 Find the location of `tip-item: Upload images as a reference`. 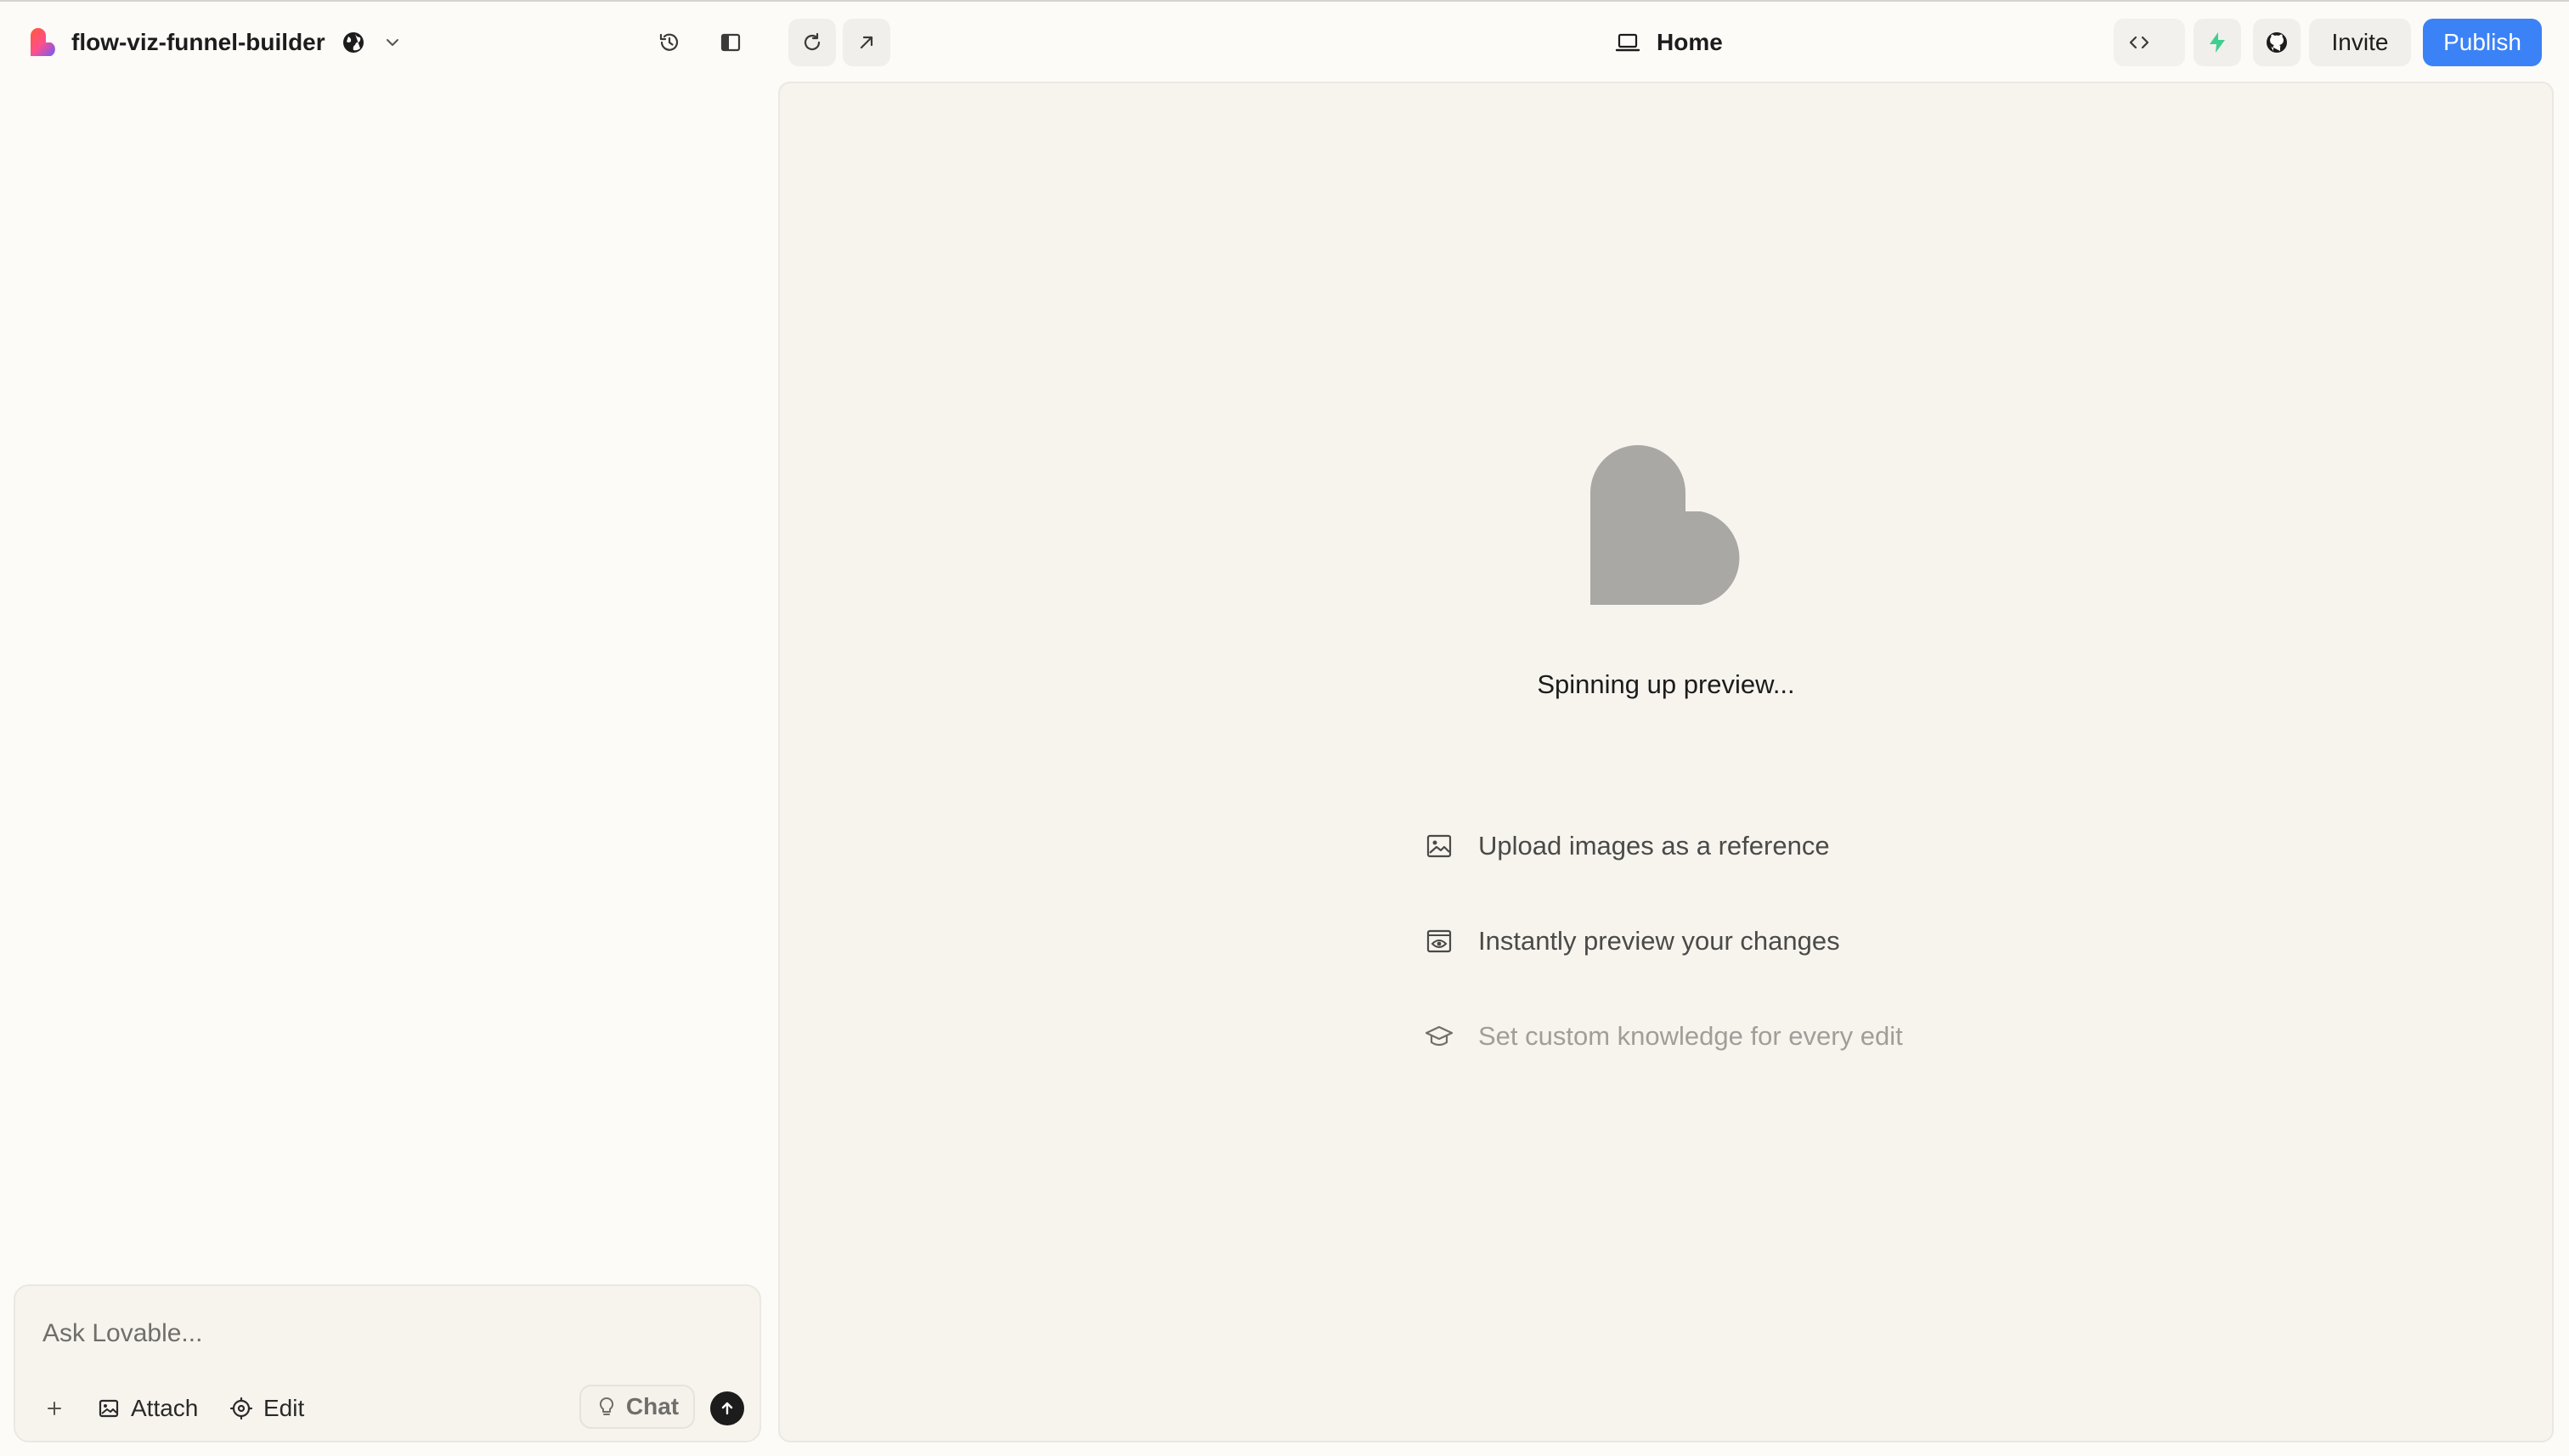

tip-item: Upload images as a reference is located at coordinates (1664, 846).